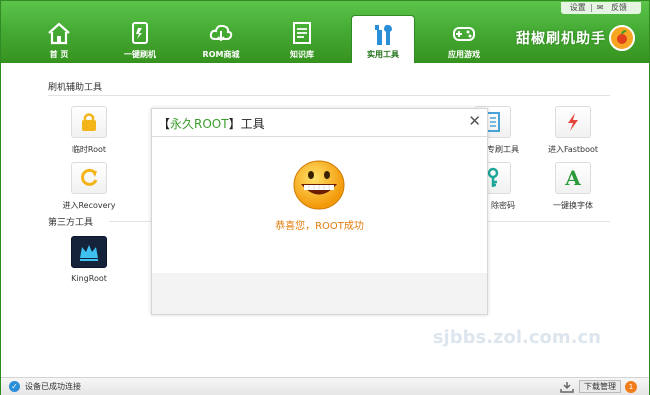 The width and height of the screenshot is (650, 395). Describe the element at coordinates (578, 8) in the screenshot. I see `settings-link: 设置` at that location.